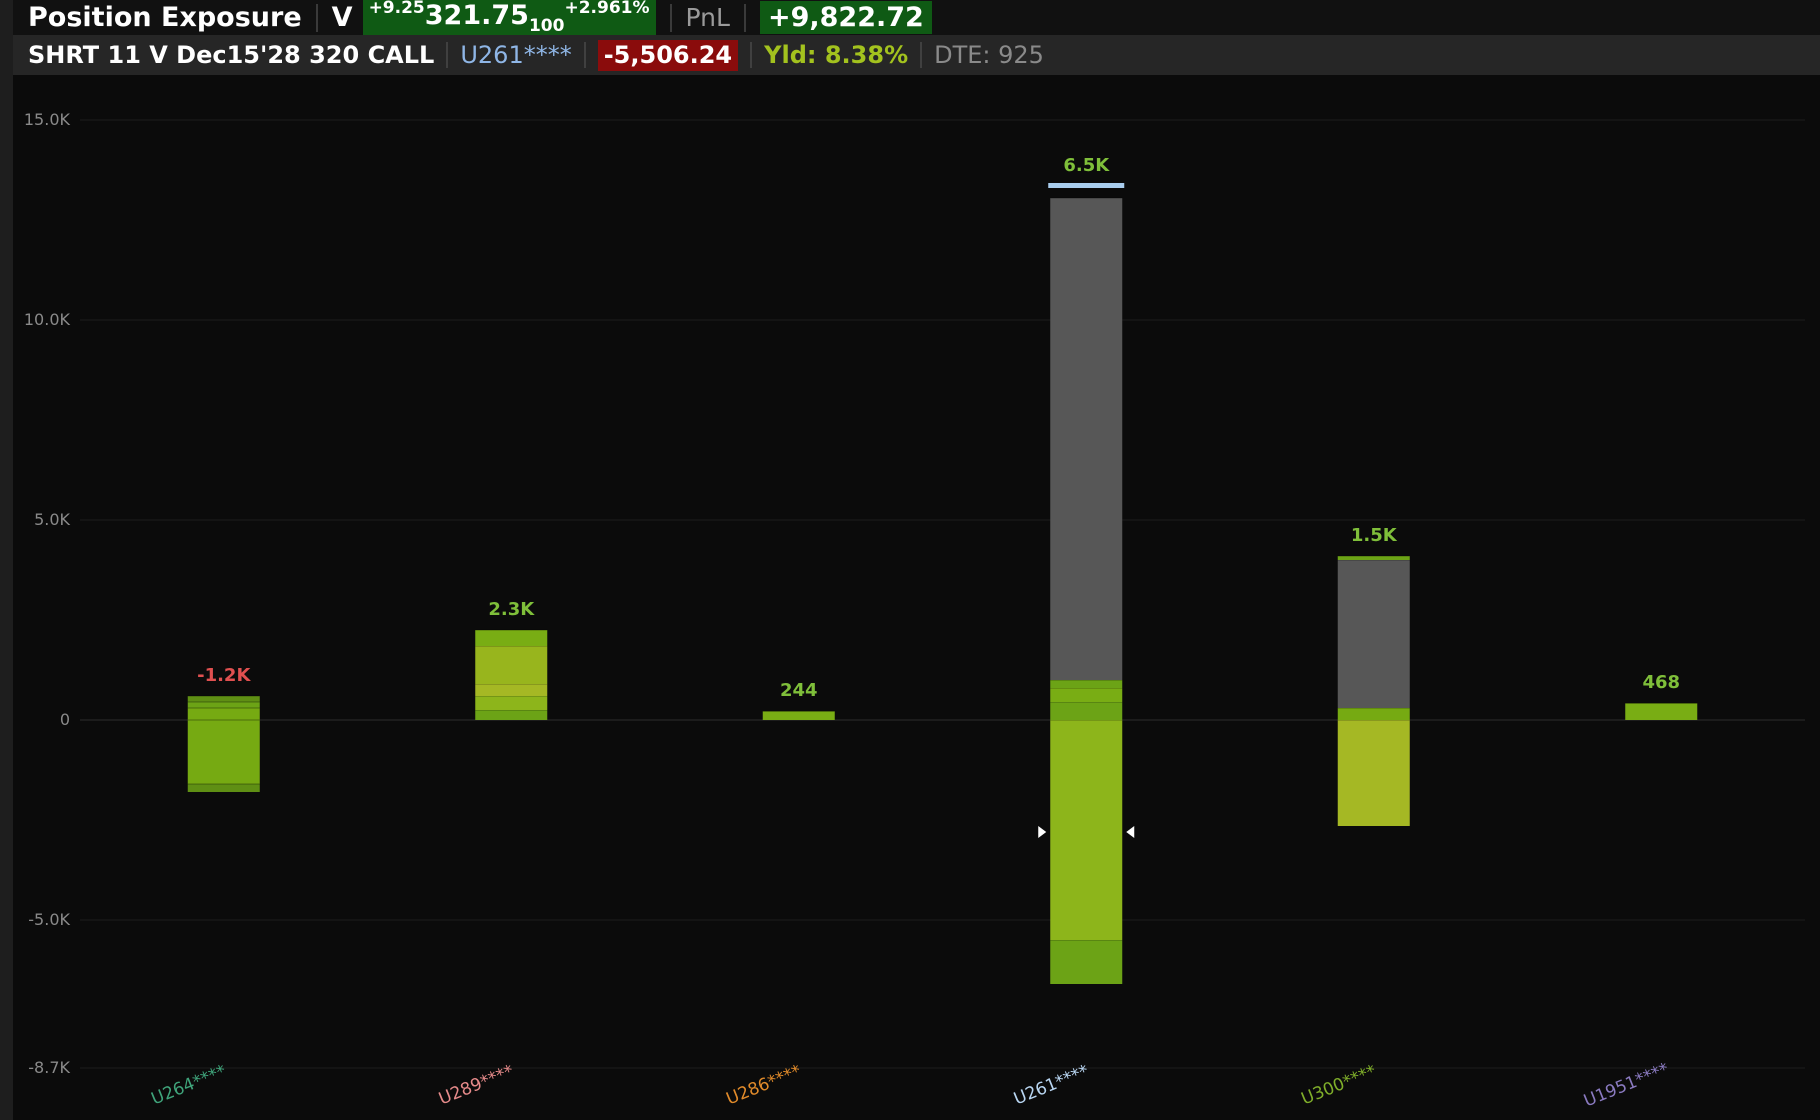  Describe the element at coordinates (764, 1085) in the screenshot. I see `x-category-label: U286****` at that location.